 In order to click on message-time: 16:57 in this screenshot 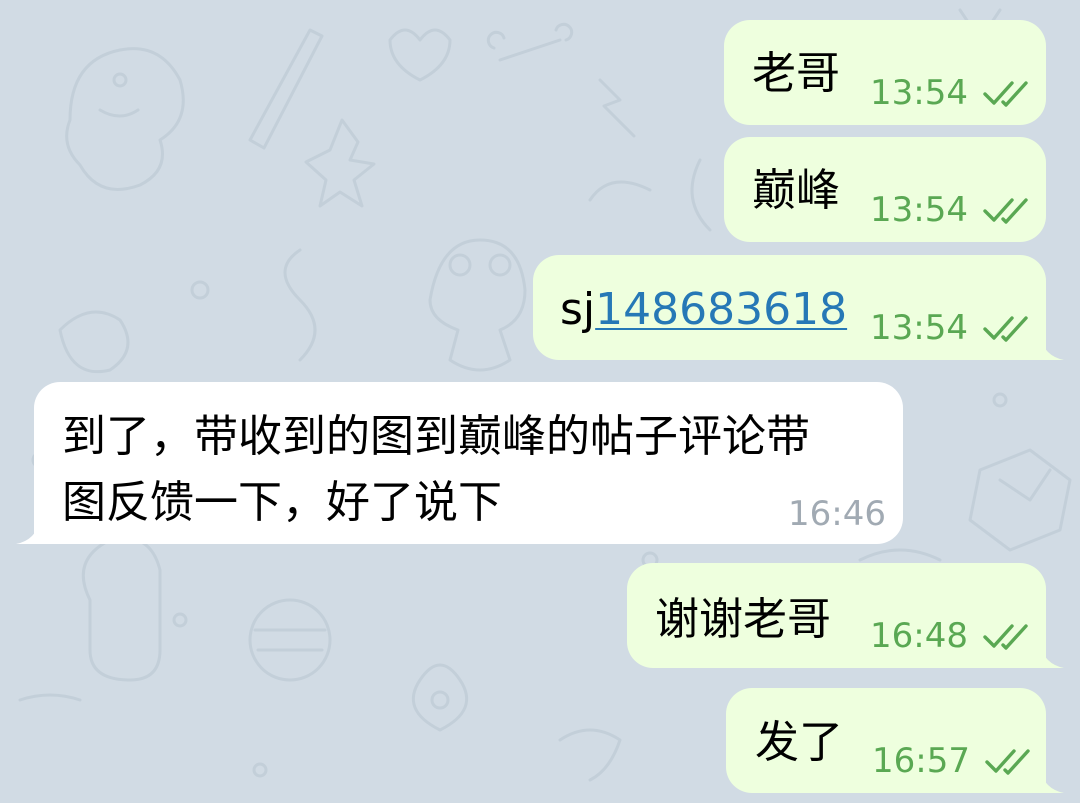, I will do `click(921, 761)`.